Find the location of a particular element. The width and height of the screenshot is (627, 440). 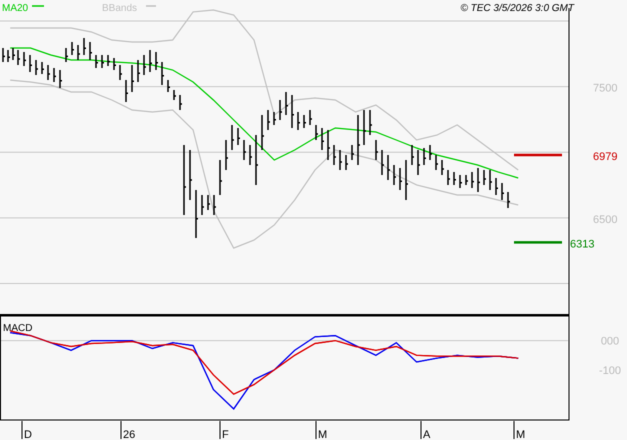

level-label: 6979 is located at coordinates (605, 157).